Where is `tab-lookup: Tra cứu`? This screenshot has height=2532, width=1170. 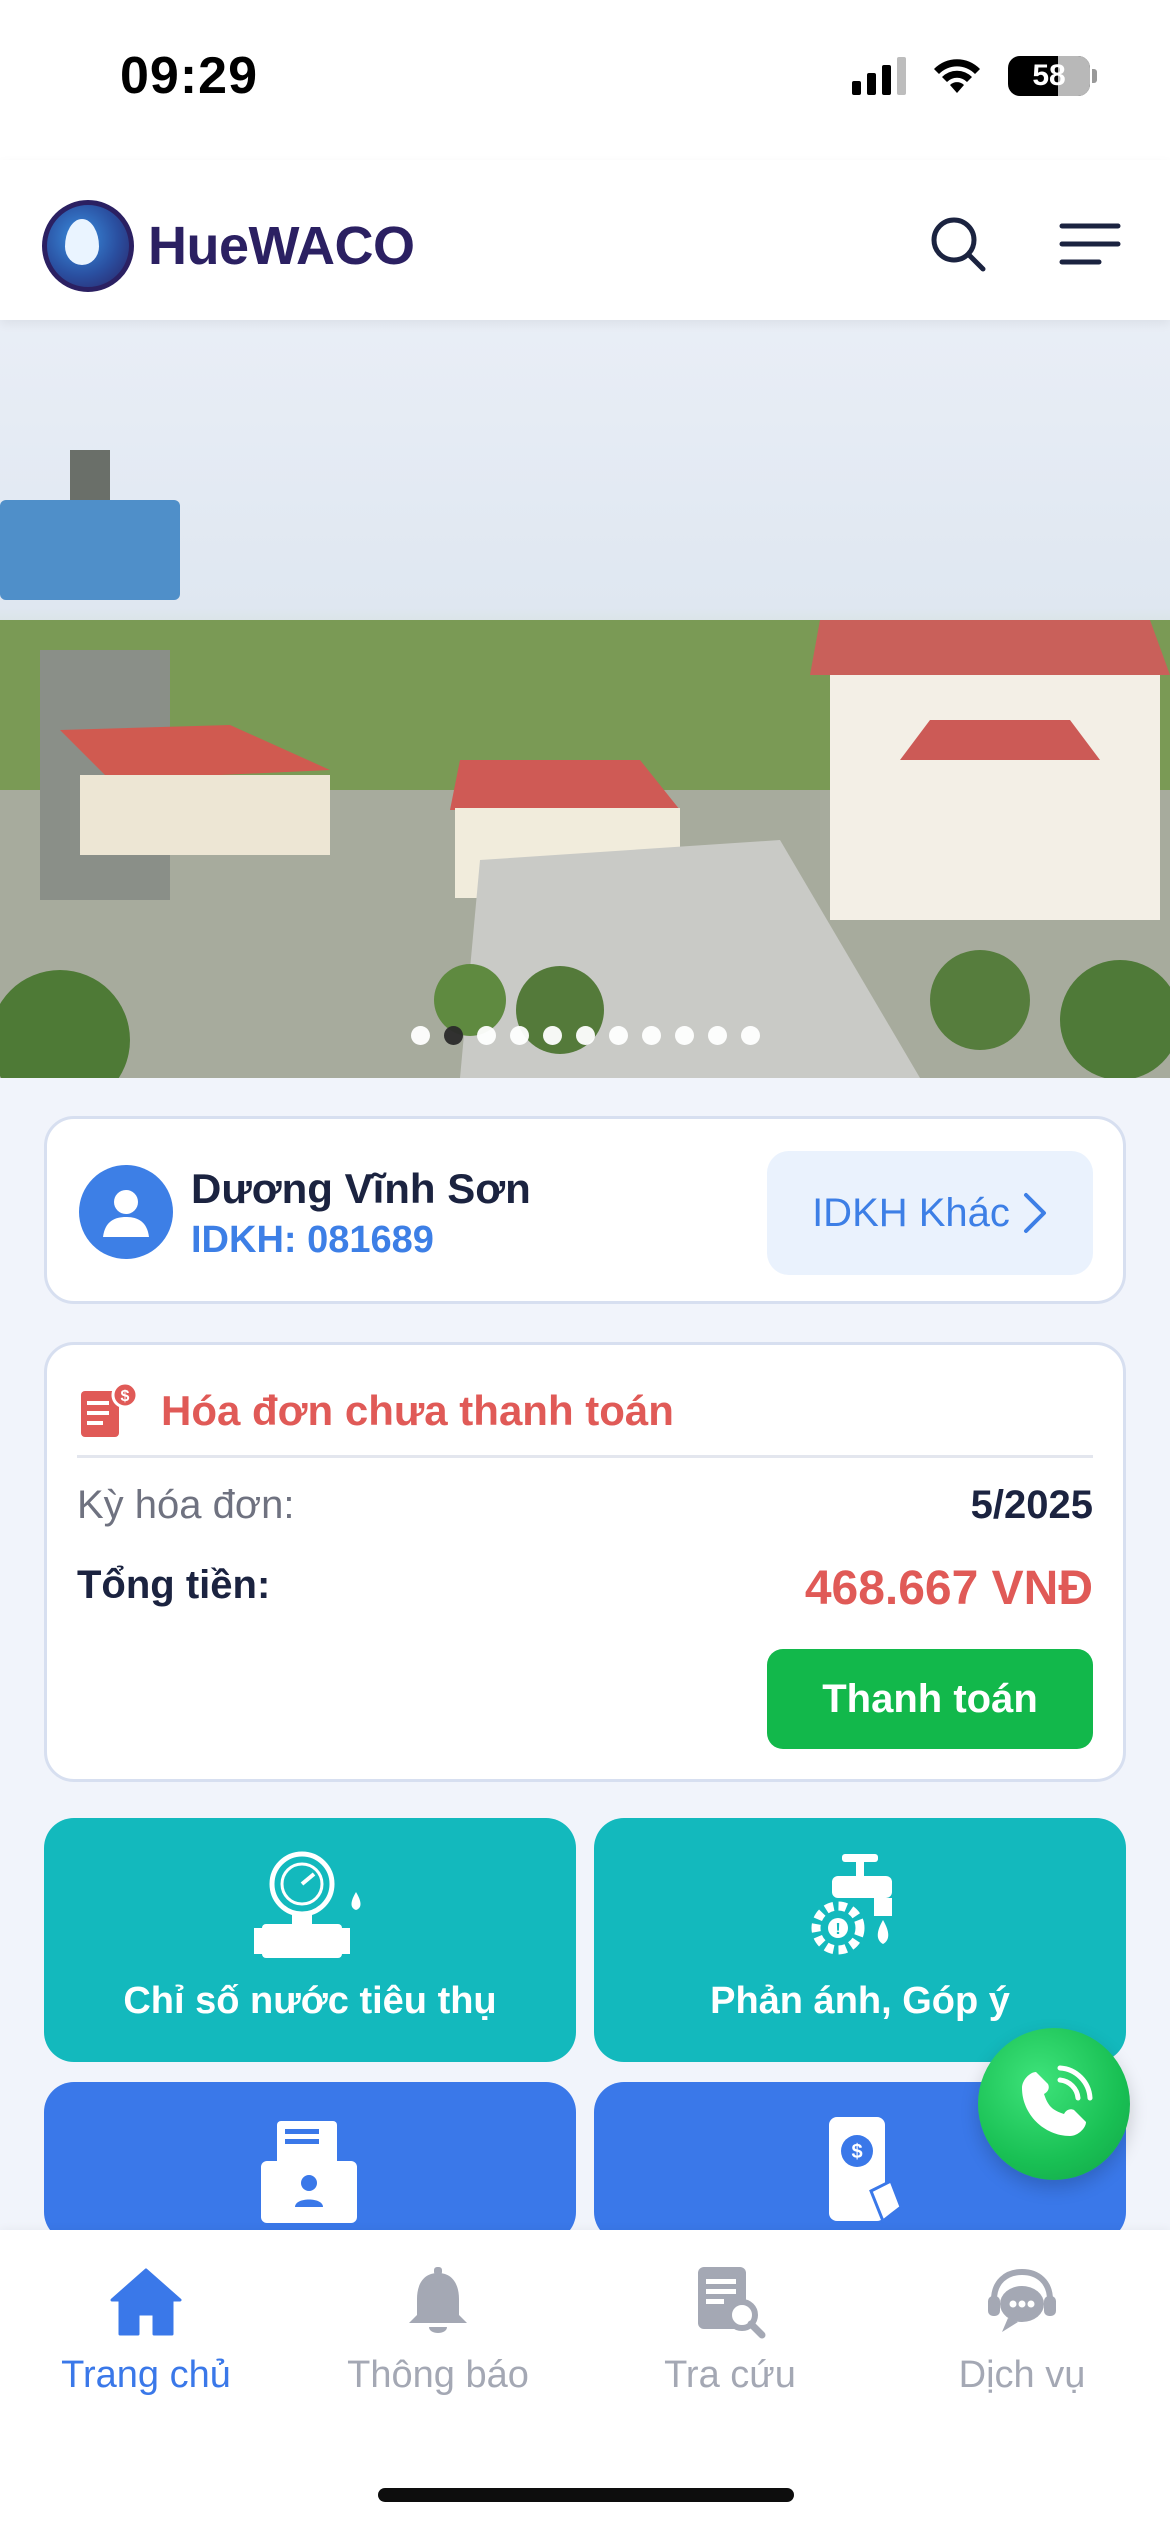 tab-lookup: Tra cứu is located at coordinates (730, 2328).